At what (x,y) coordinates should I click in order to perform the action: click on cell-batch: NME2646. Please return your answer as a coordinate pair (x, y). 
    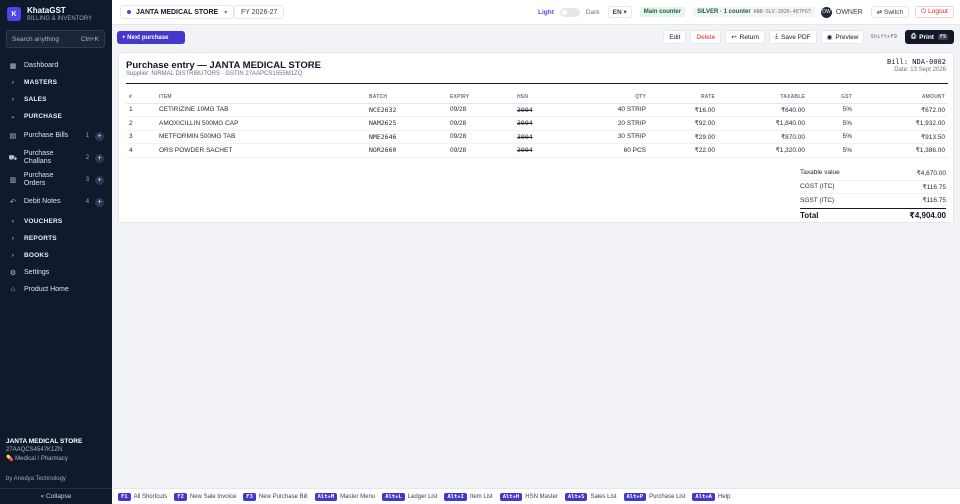
    Looking at the image, I should click on (406, 137).